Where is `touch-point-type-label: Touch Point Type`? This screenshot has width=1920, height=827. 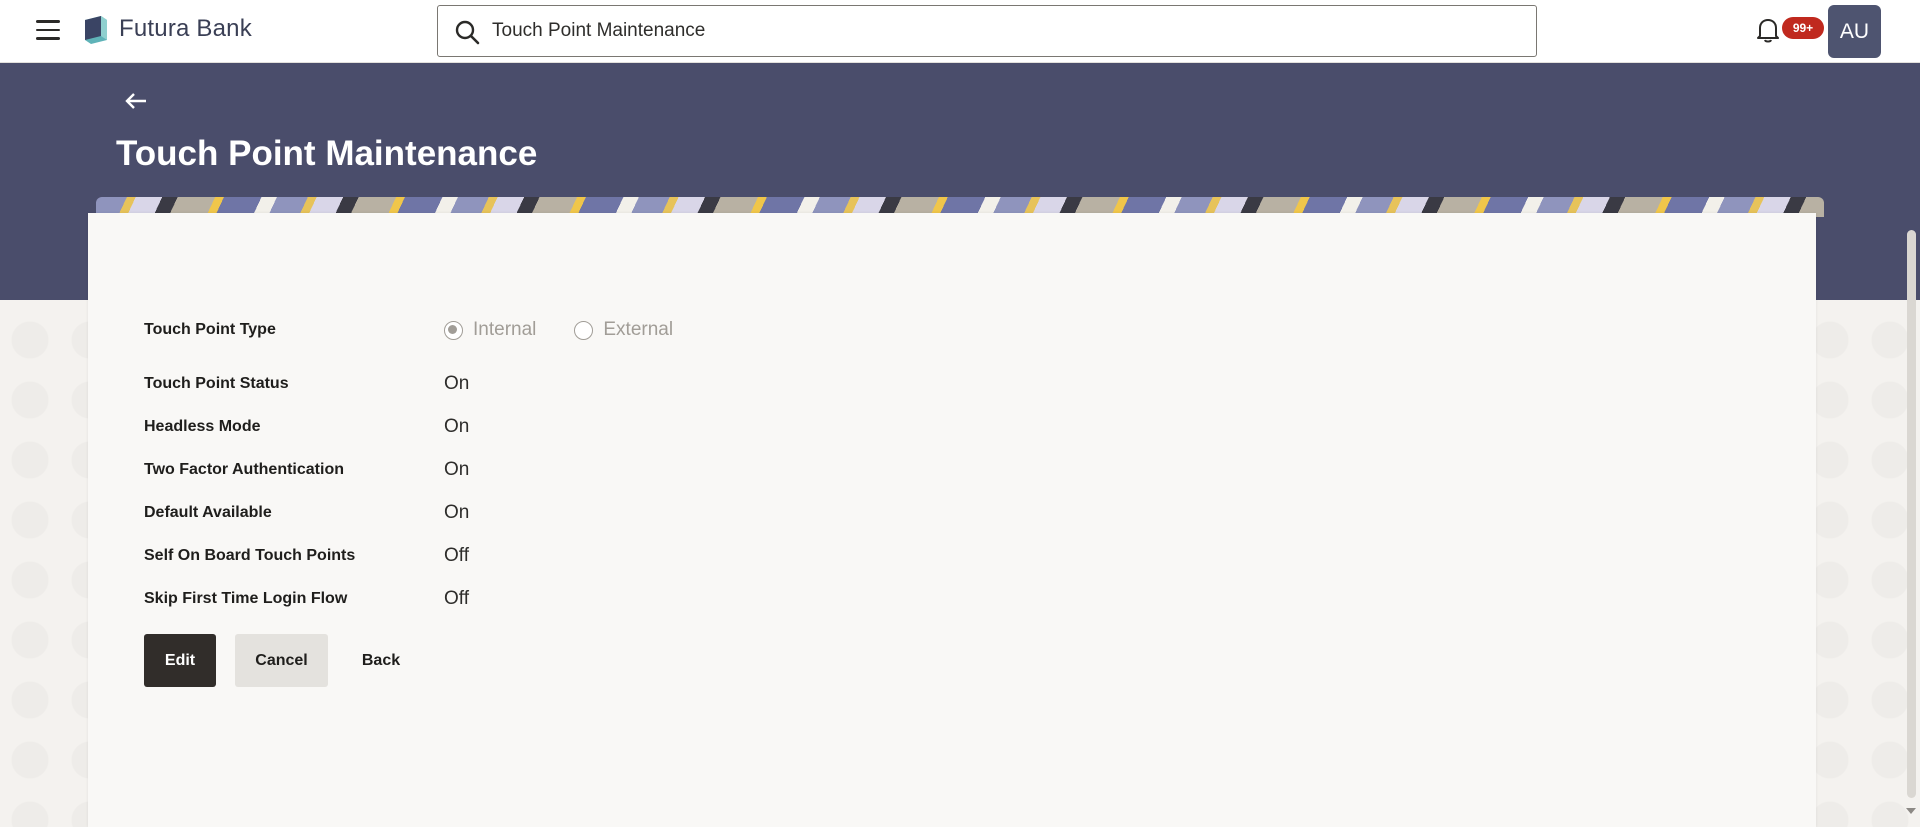 touch-point-type-label: Touch Point Type is located at coordinates (210, 329).